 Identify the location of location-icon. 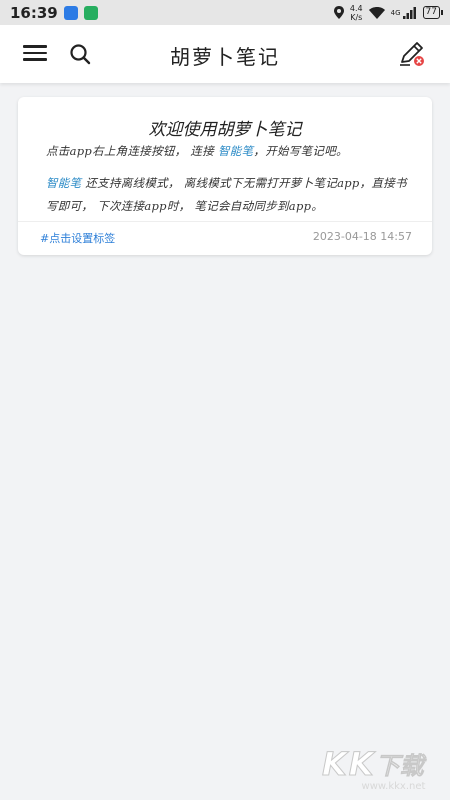
(338, 12).